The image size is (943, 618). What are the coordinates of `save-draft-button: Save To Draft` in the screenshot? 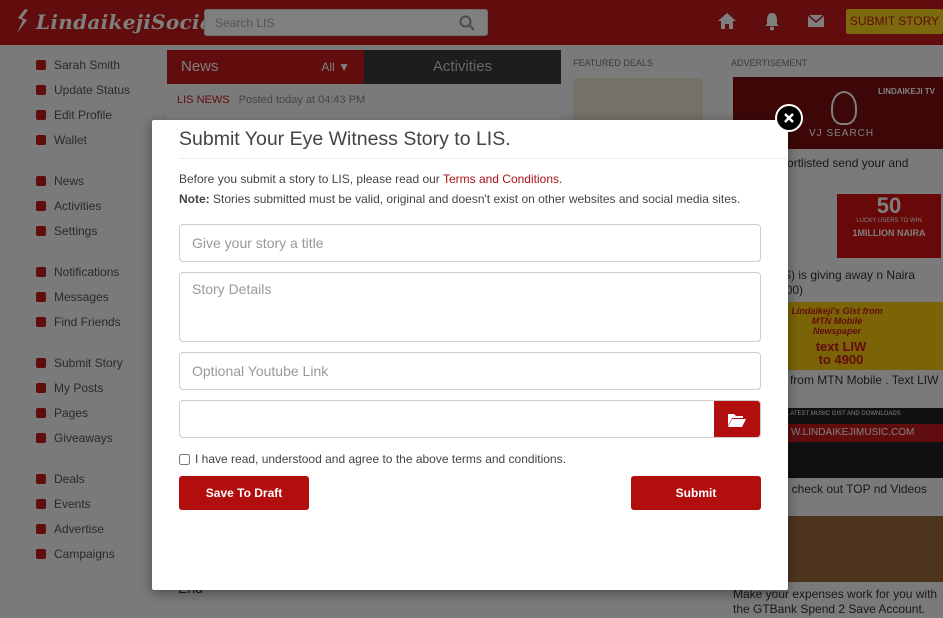 It's located at (244, 493).